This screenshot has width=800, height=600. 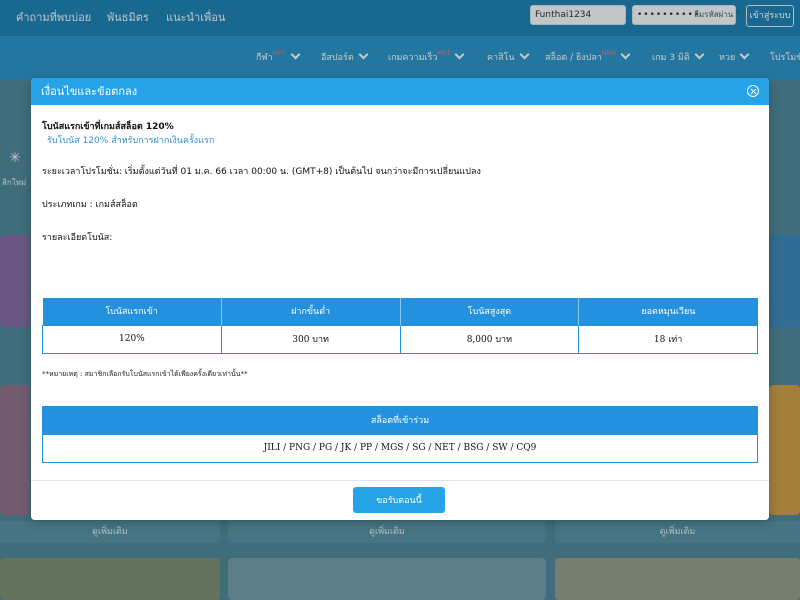 I want to click on table-cell: 8,000 บาท, so click(x=489, y=339).